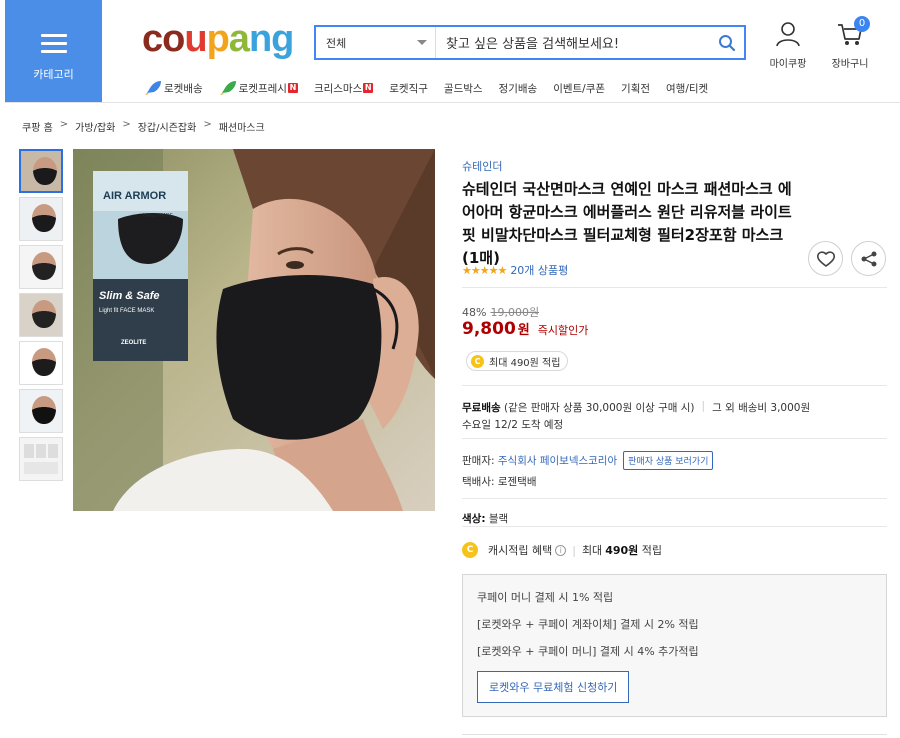 This screenshot has width=900, height=738. Describe the element at coordinates (652, 550) in the screenshot. I see `cash-reward-suffix: 적립` at that location.